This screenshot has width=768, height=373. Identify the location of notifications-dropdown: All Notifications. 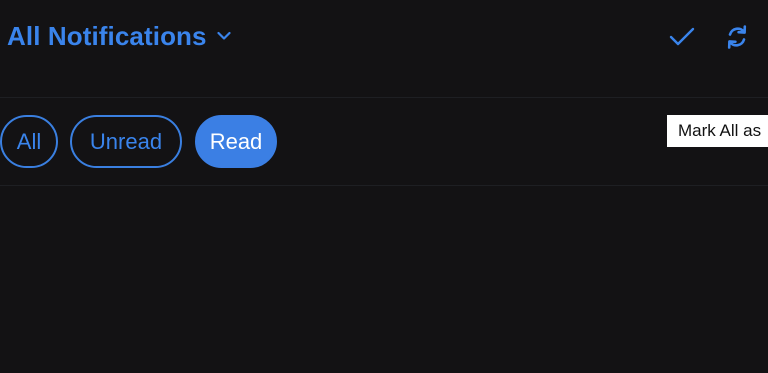
(119, 36).